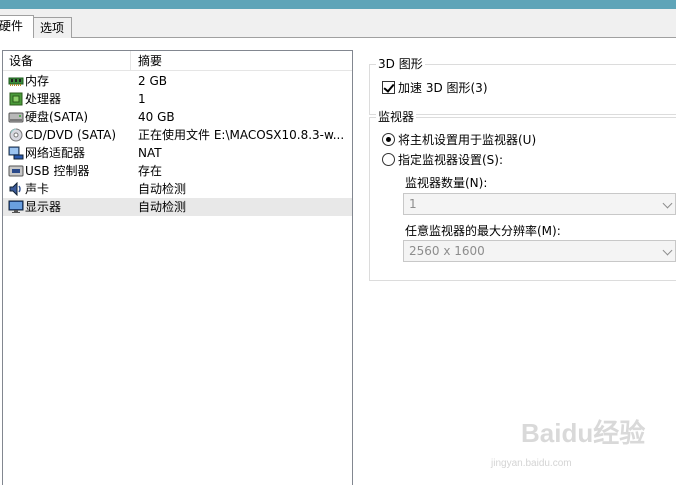 This screenshot has width=676, height=485. Describe the element at coordinates (241, 61) in the screenshot. I see `column-header-summary: 摘要` at that location.